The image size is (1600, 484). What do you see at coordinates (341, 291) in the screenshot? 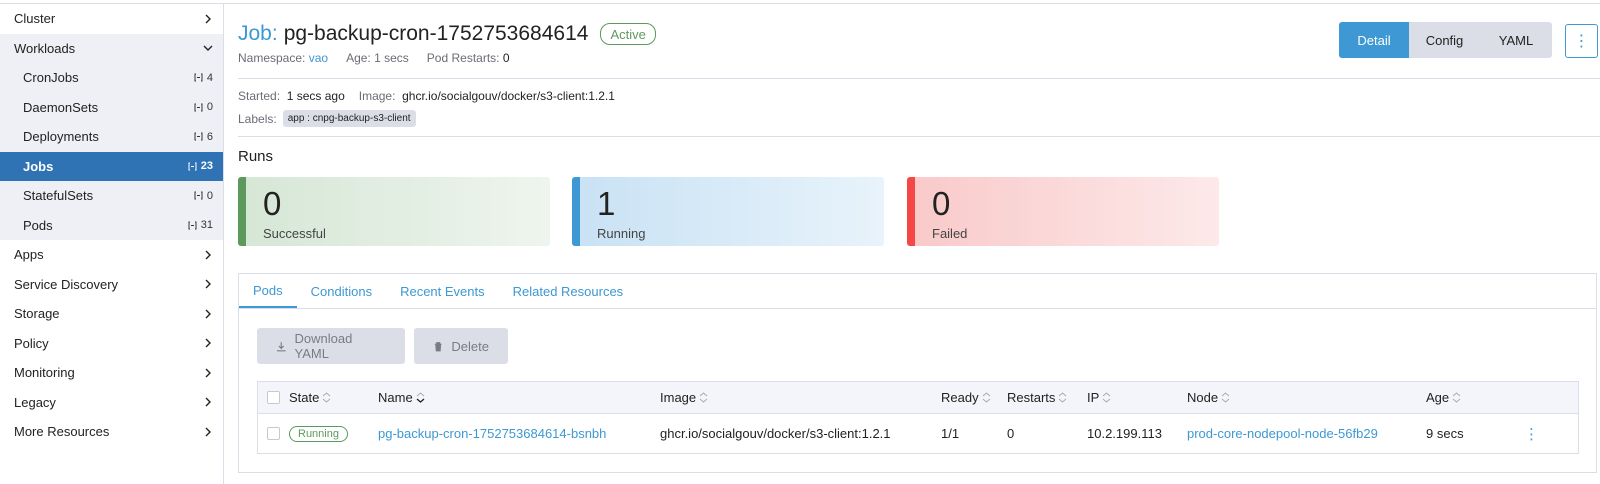
I see `tab-conditions: Conditions` at bounding box center [341, 291].